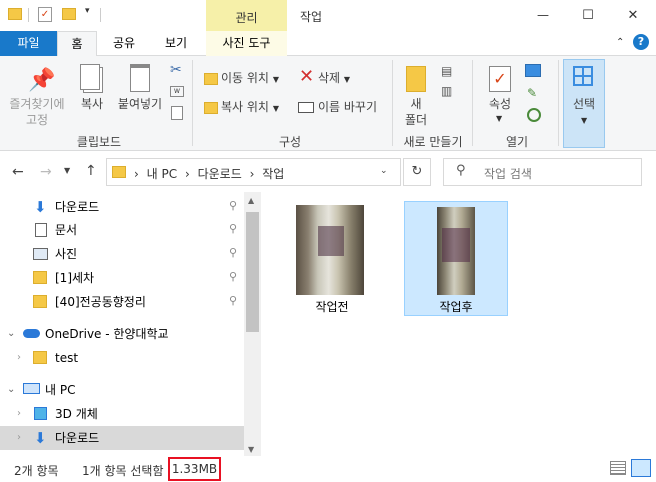  I want to click on nav-quick-downloads: ⬇ 다운로드 ⚲, so click(122, 207).